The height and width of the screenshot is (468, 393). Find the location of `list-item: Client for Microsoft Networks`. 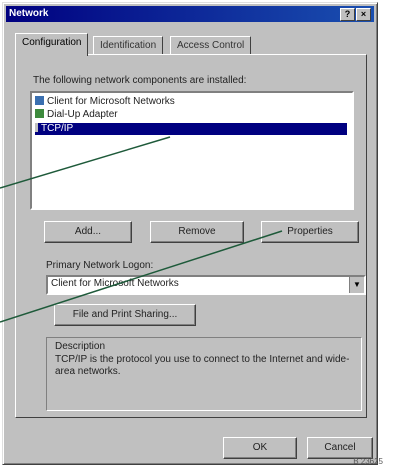

list-item: Client for Microsoft Networks is located at coordinates (191, 102).